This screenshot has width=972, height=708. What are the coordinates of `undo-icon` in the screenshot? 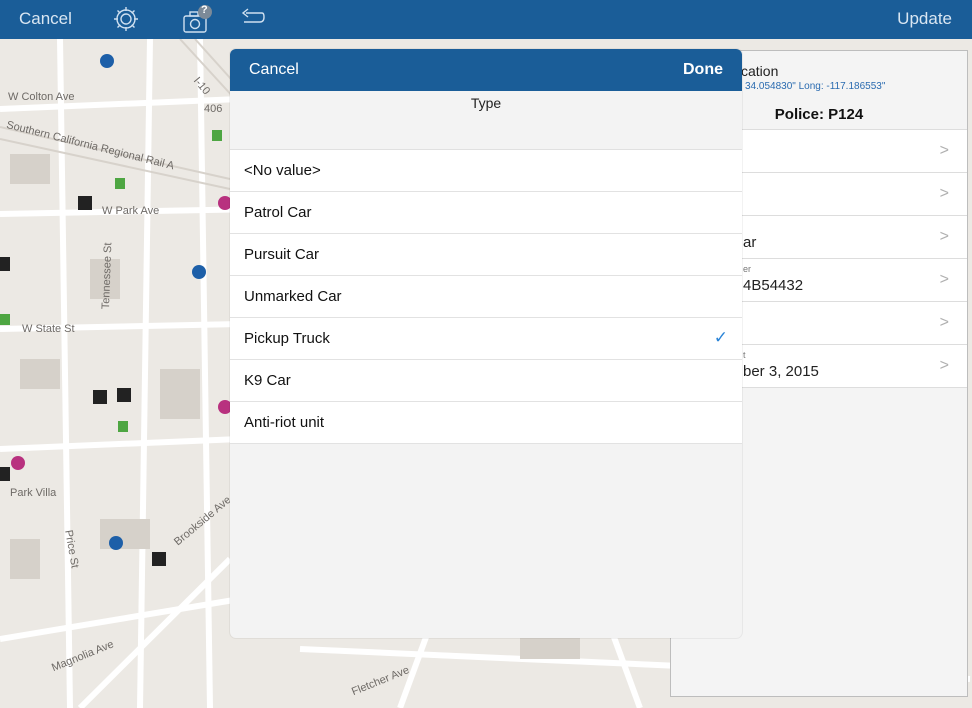 It's located at (253, 21).